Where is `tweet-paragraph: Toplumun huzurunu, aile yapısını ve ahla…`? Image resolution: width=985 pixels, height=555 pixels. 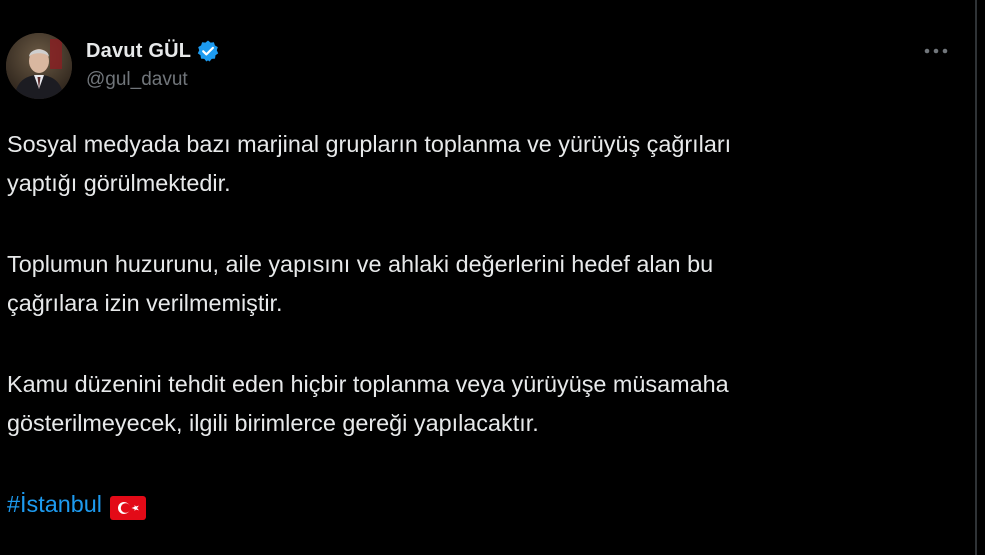
tweet-paragraph: Toplumun huzurunu, aile yapısını ve ahla… is located at coordinates (487, 284).